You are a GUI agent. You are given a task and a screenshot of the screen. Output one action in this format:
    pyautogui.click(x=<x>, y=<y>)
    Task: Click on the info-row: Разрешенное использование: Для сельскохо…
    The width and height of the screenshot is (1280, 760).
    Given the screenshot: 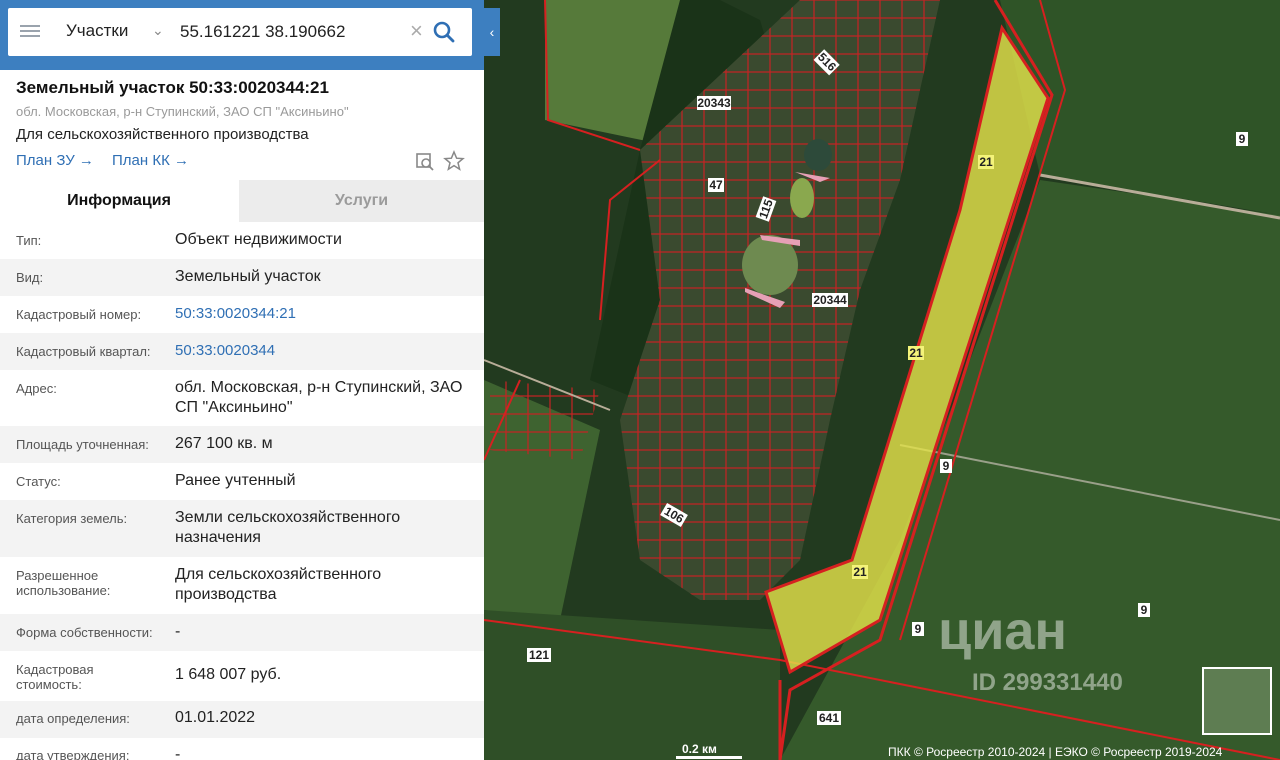 What is the action you would take?
    pyautogui.click(x=242, y=585)
    